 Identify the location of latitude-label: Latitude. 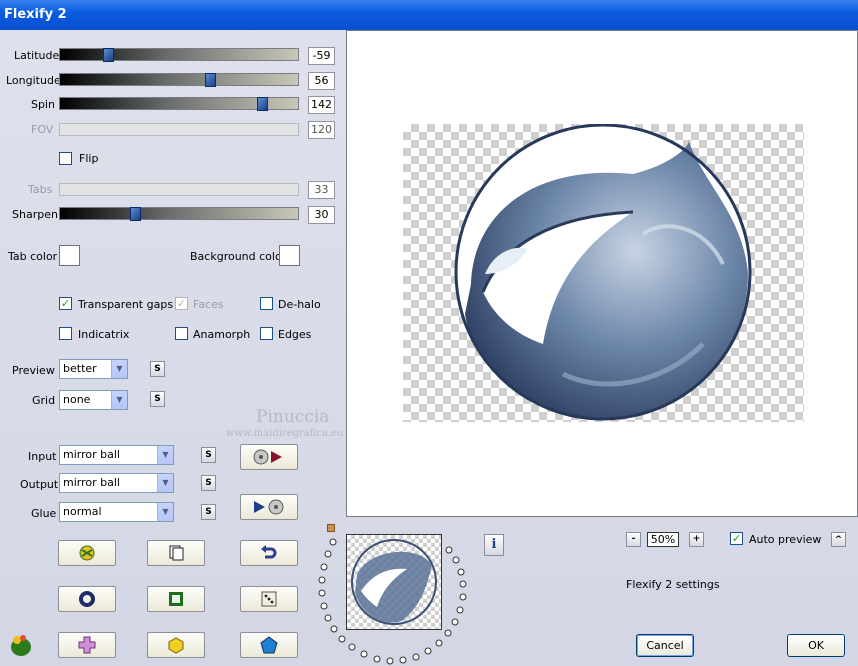
(37, 55).